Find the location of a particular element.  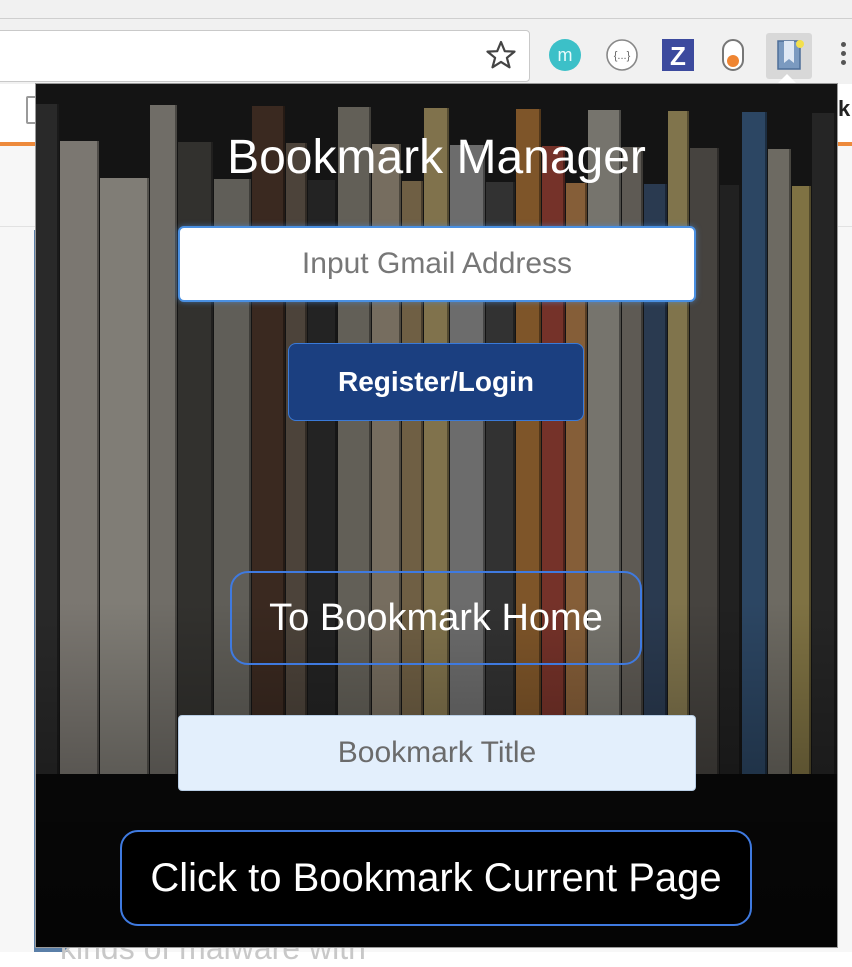

json-viewer-icon: {...} is located at coordinates (622, 55).